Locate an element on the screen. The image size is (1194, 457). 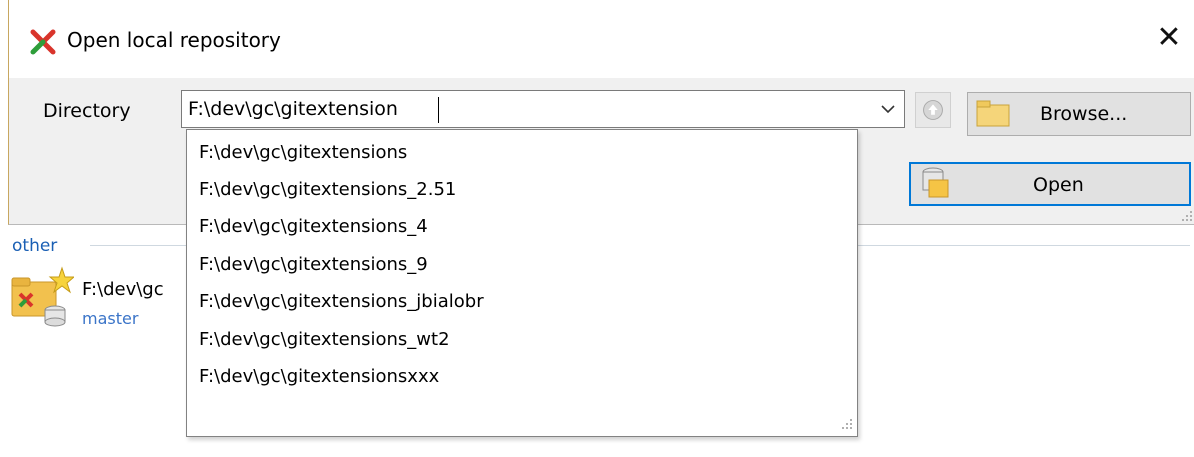
folder-up-icon is located at coordinates (933, 110).